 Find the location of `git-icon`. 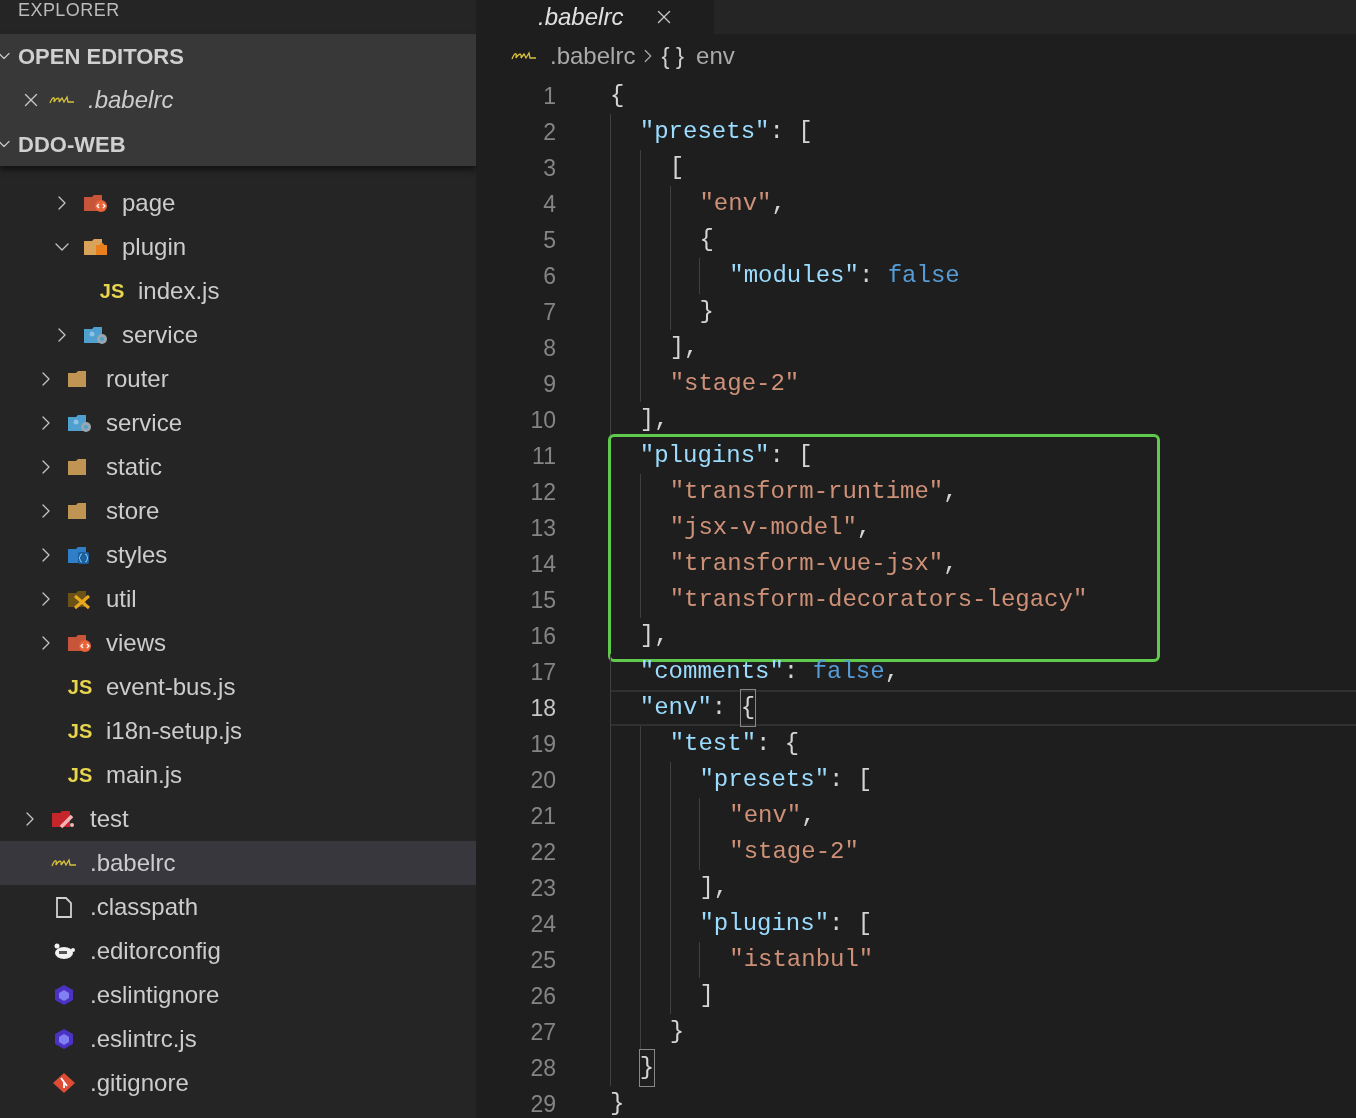

git-icon is located at coordinates (64, 1083).